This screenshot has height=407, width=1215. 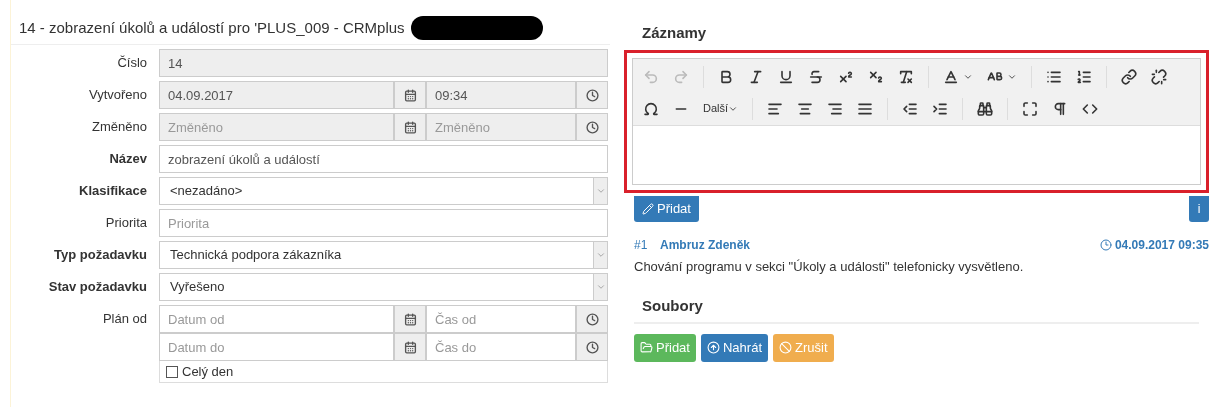 I want to click on field-label: Plán od, so click(x=124, y=319).